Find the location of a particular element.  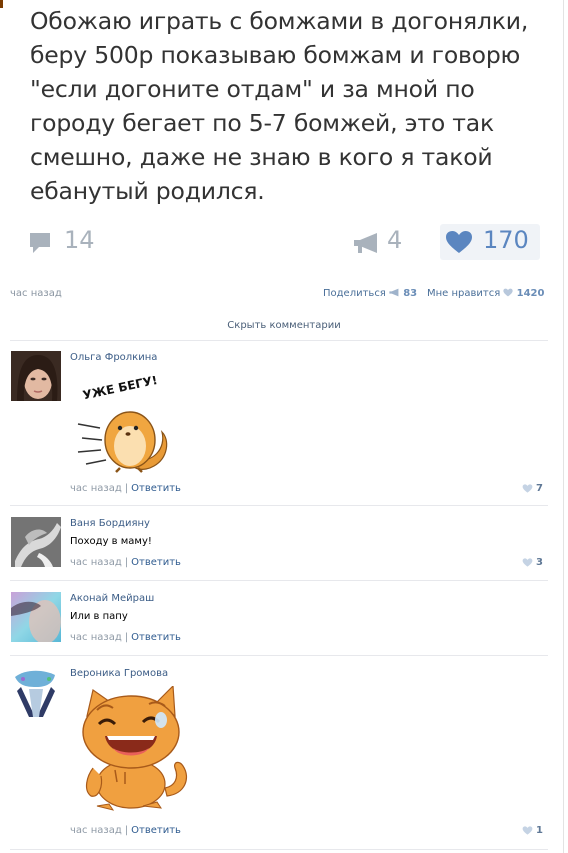

comment-likes-count: 3 is located at coordinates (539, 562).